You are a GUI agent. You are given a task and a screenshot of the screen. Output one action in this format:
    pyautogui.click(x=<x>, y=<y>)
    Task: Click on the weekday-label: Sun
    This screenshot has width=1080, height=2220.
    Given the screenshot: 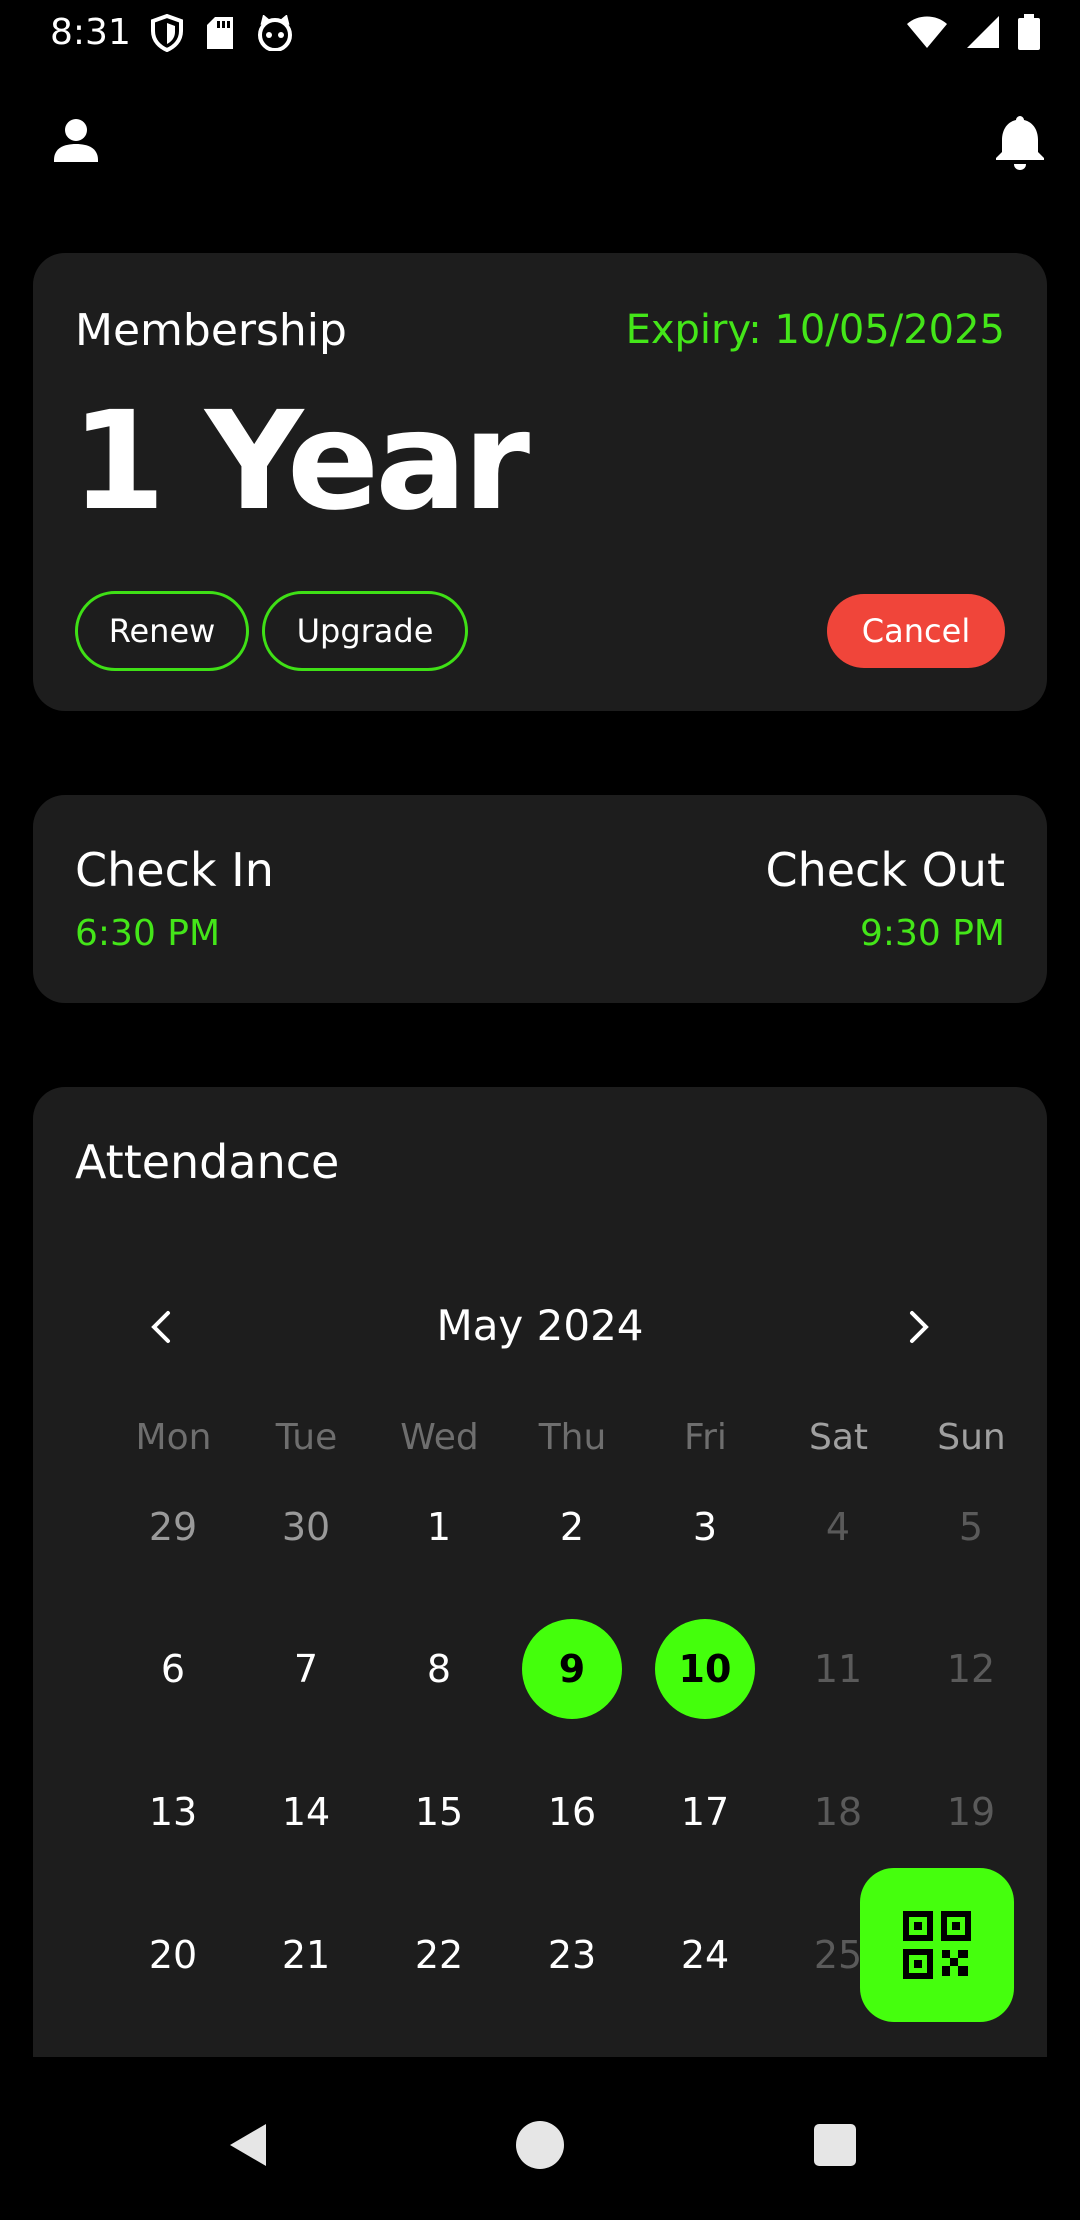 What is the action you would take?
    pyautogui.click(x=971, y=1437)
    